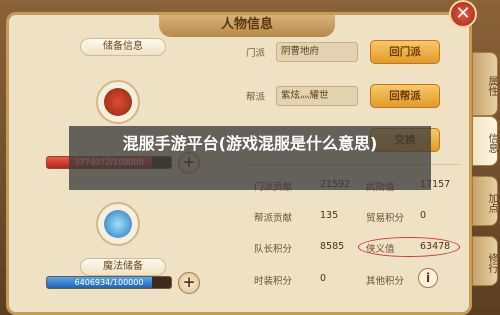  Describe the element at coordinates (485, 84) in the screenshot. I see `tab-attributes: 属性` at that location.